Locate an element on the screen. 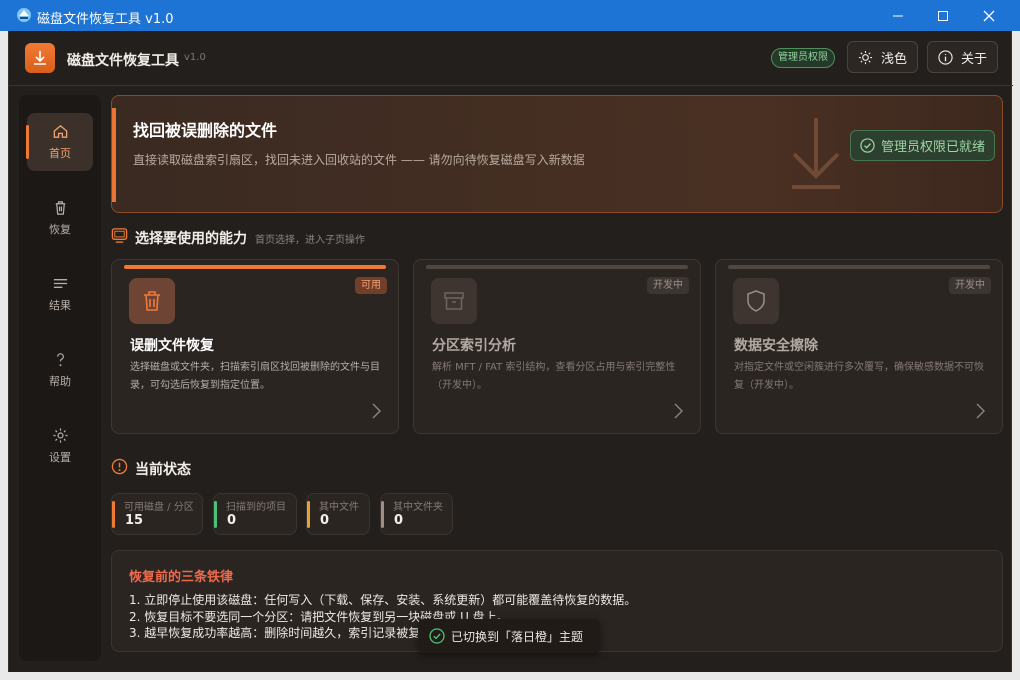 The height and width of the screenshot is (680, 1020). card-title: 误删文件恢复 is located at coordinates (172, 346).